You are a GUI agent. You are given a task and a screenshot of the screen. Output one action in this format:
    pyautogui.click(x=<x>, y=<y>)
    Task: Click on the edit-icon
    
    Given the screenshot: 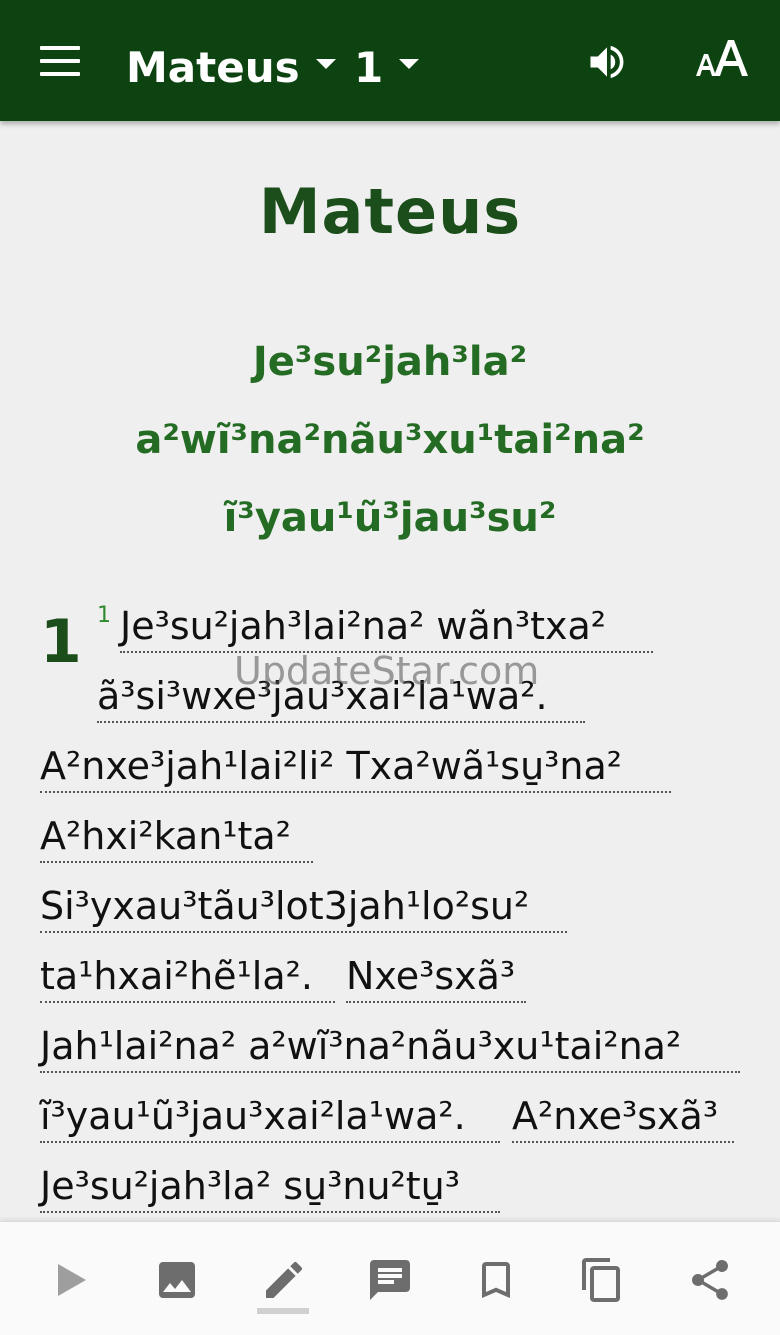 What is the action you would take?
    pyautogui.click(x=284, y=1280)
    